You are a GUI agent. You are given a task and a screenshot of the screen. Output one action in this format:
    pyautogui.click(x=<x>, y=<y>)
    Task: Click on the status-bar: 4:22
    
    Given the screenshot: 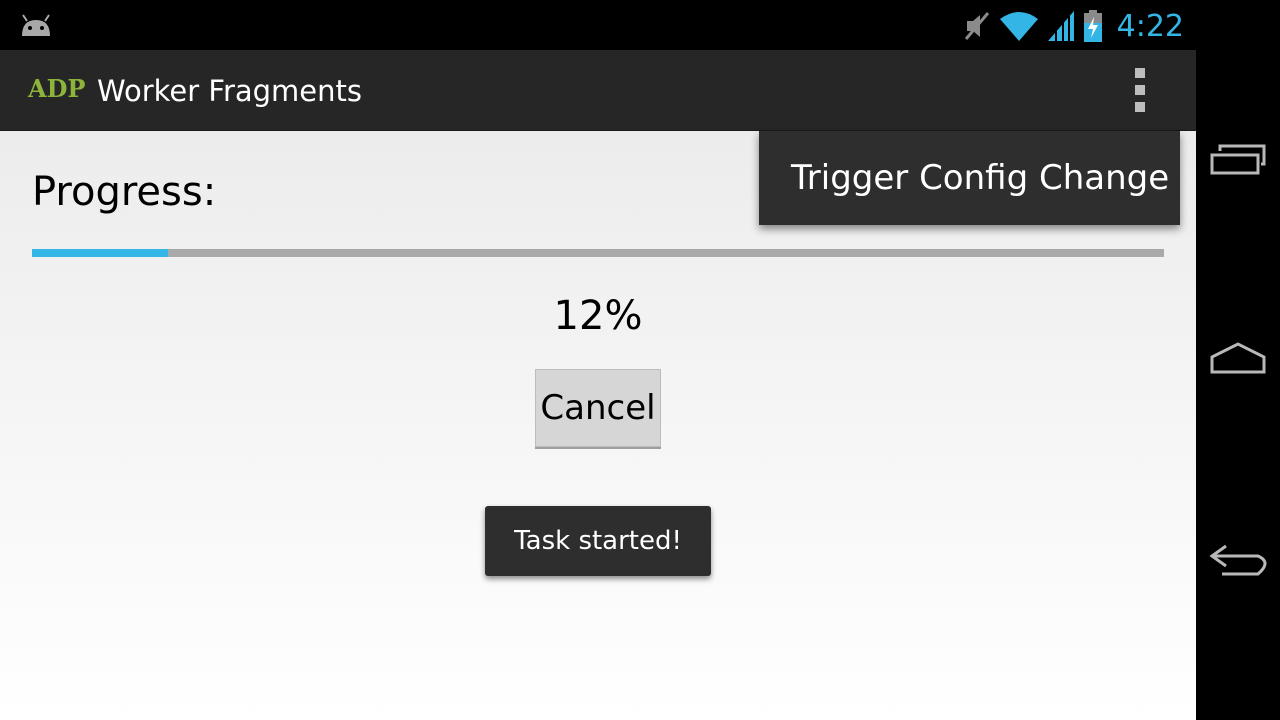 What is the action you would take?
    pyautogui.click(x=598, y=25)
    